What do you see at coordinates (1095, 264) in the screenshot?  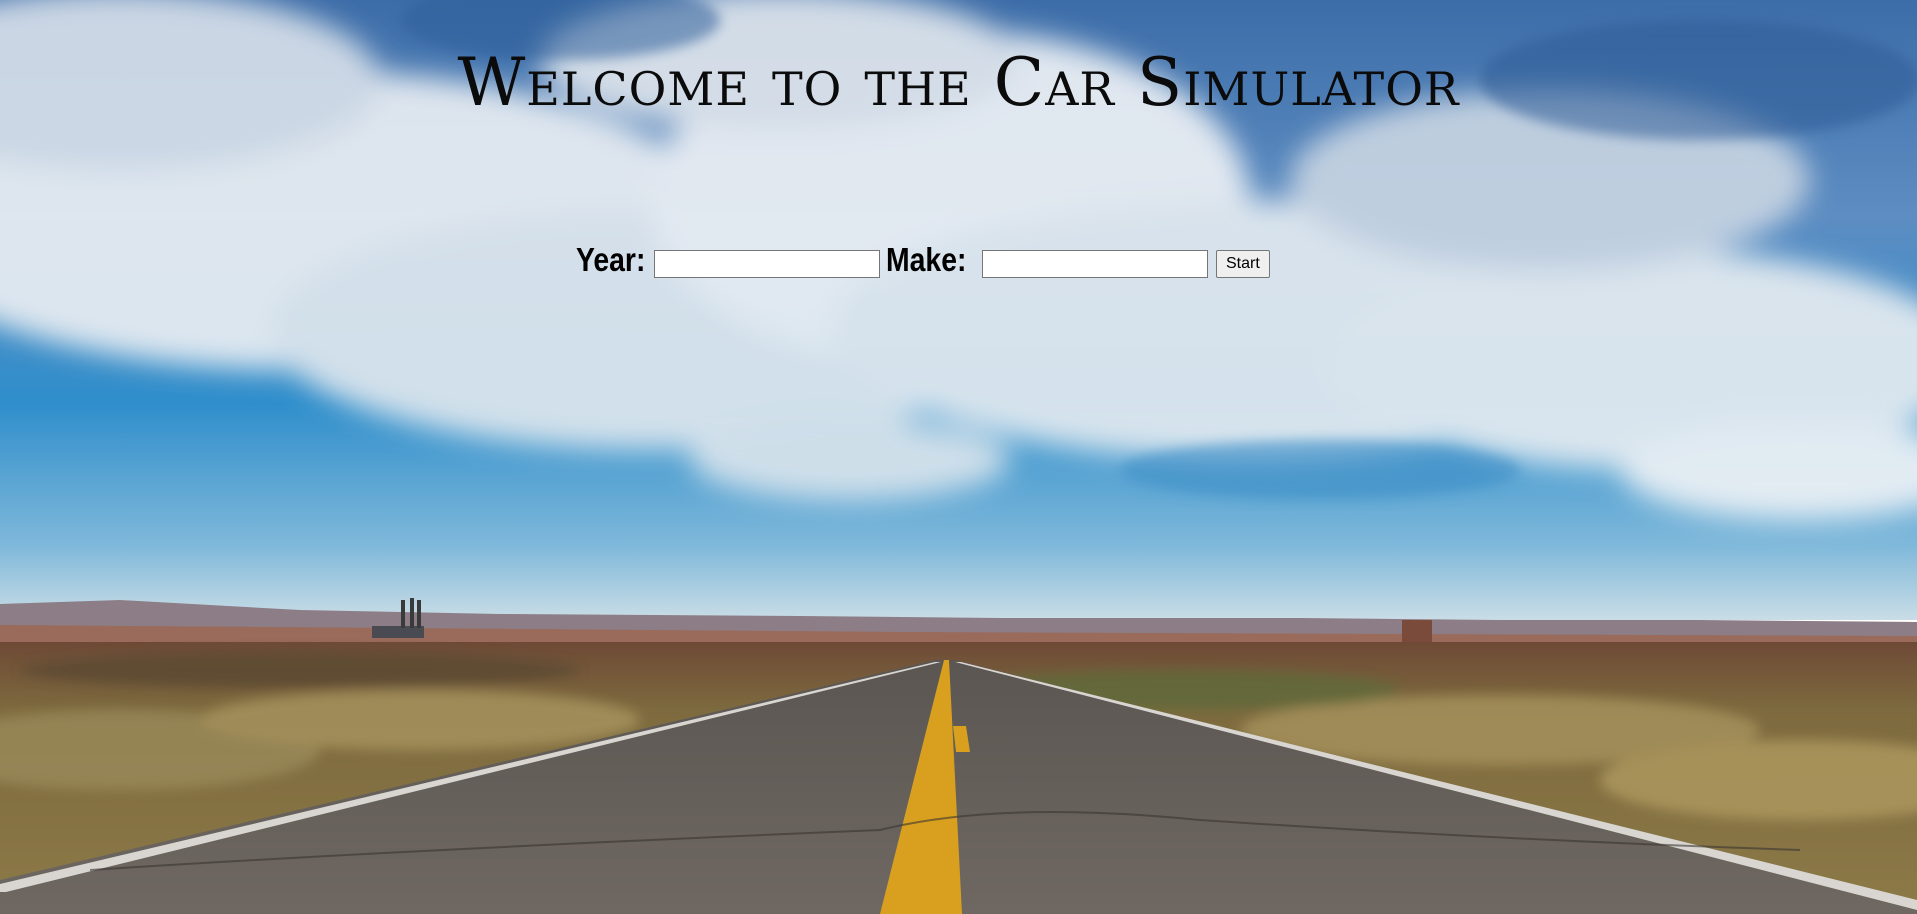 I see `make-input` at bounding box center [1095, 264].